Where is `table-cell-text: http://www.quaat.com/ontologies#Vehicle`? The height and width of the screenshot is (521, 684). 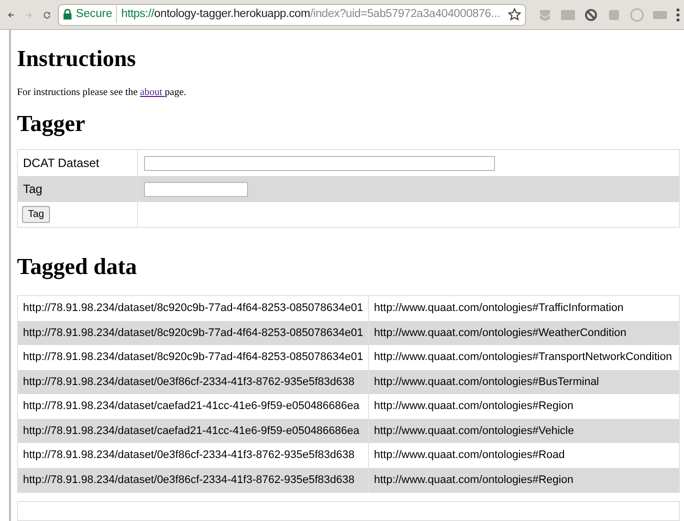 table-cell-text: http://www.quaat.com/ontologies#Vehicle is located at coordinates (474, 431).